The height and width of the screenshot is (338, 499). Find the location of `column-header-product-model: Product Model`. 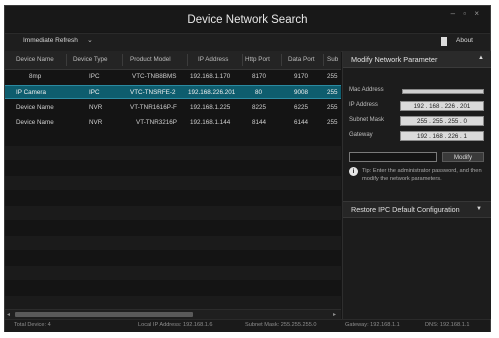

column-header-product-model: Product Model is located at coordinates (150, 59).